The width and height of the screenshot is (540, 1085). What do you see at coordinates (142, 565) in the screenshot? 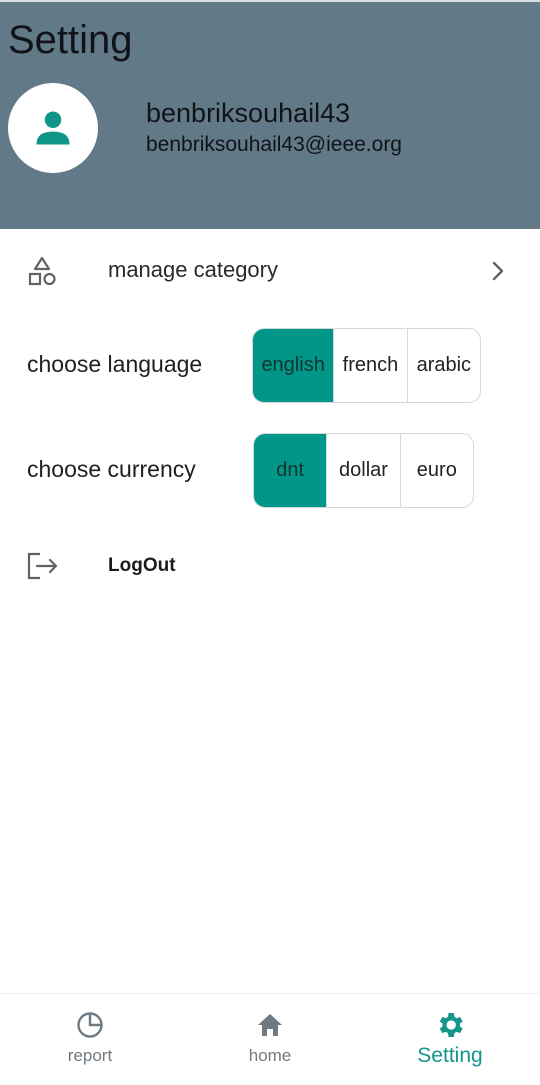
I see `logout-button: LogOut` at bounding box center [142, 565].